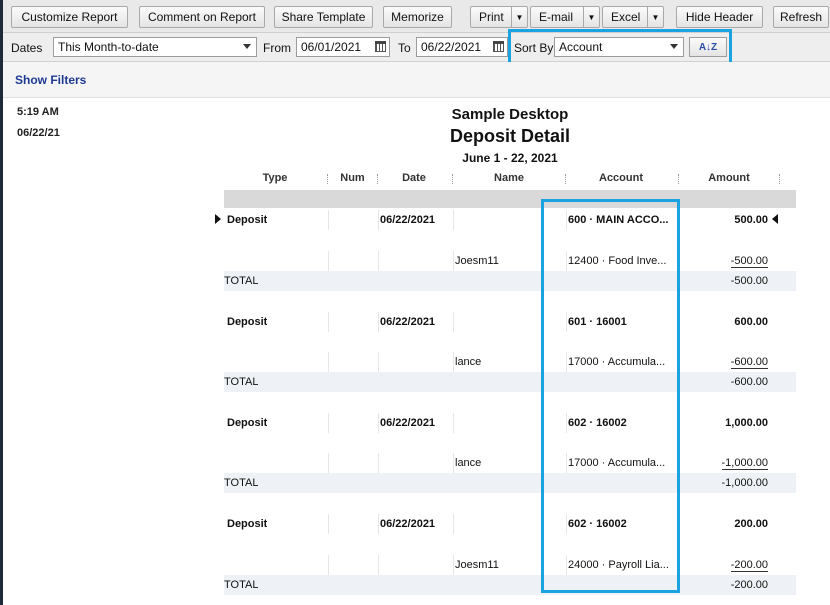  I want to click on report-time: 5:19 AM, so click(38, 112).